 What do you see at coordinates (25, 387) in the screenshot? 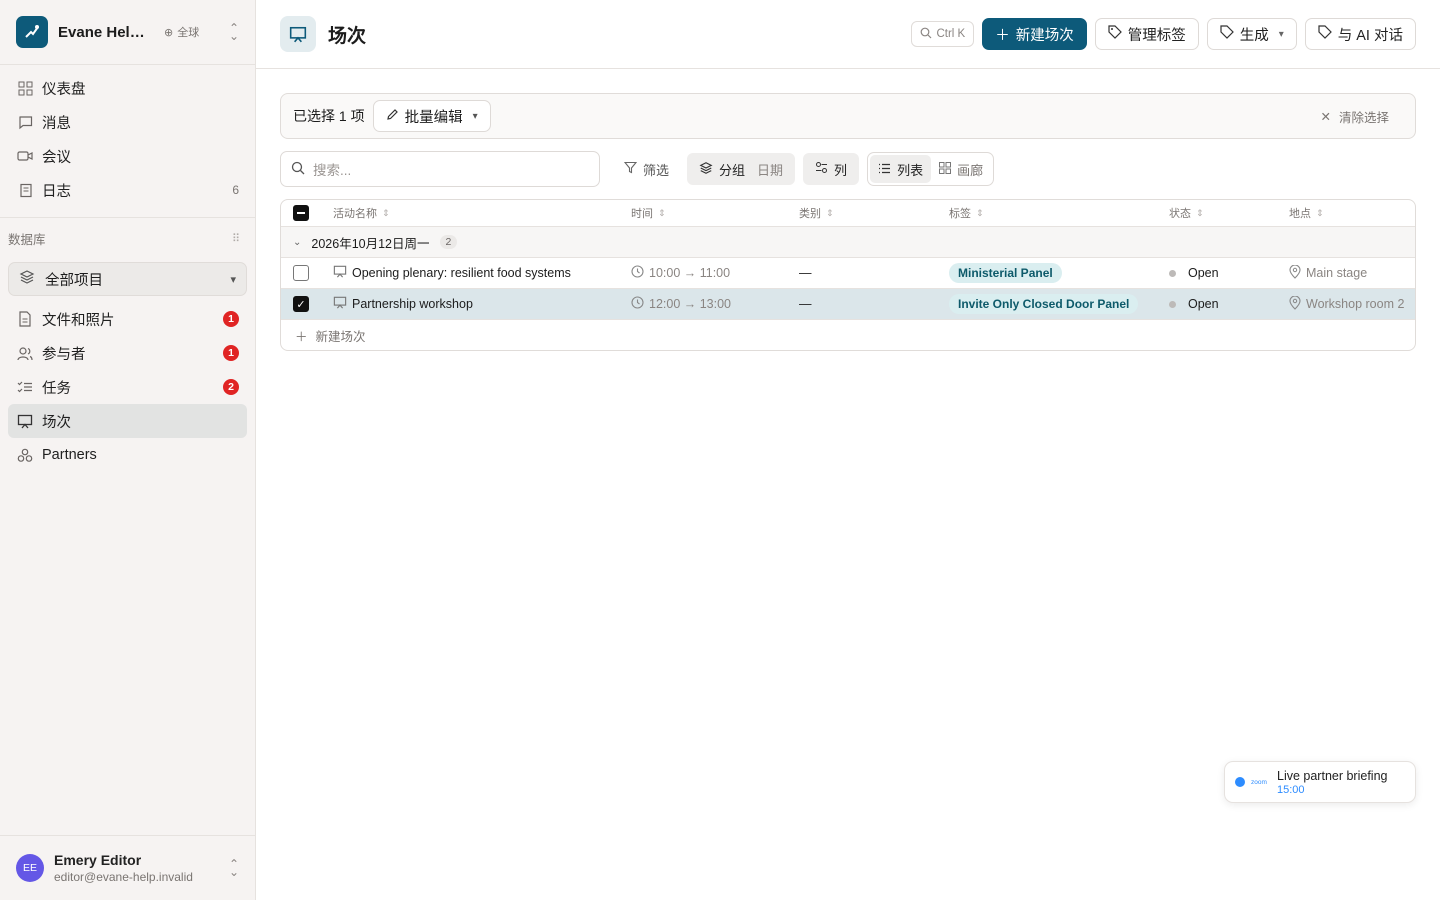
I see `tasks-icon` at bounding box center [25, 387].